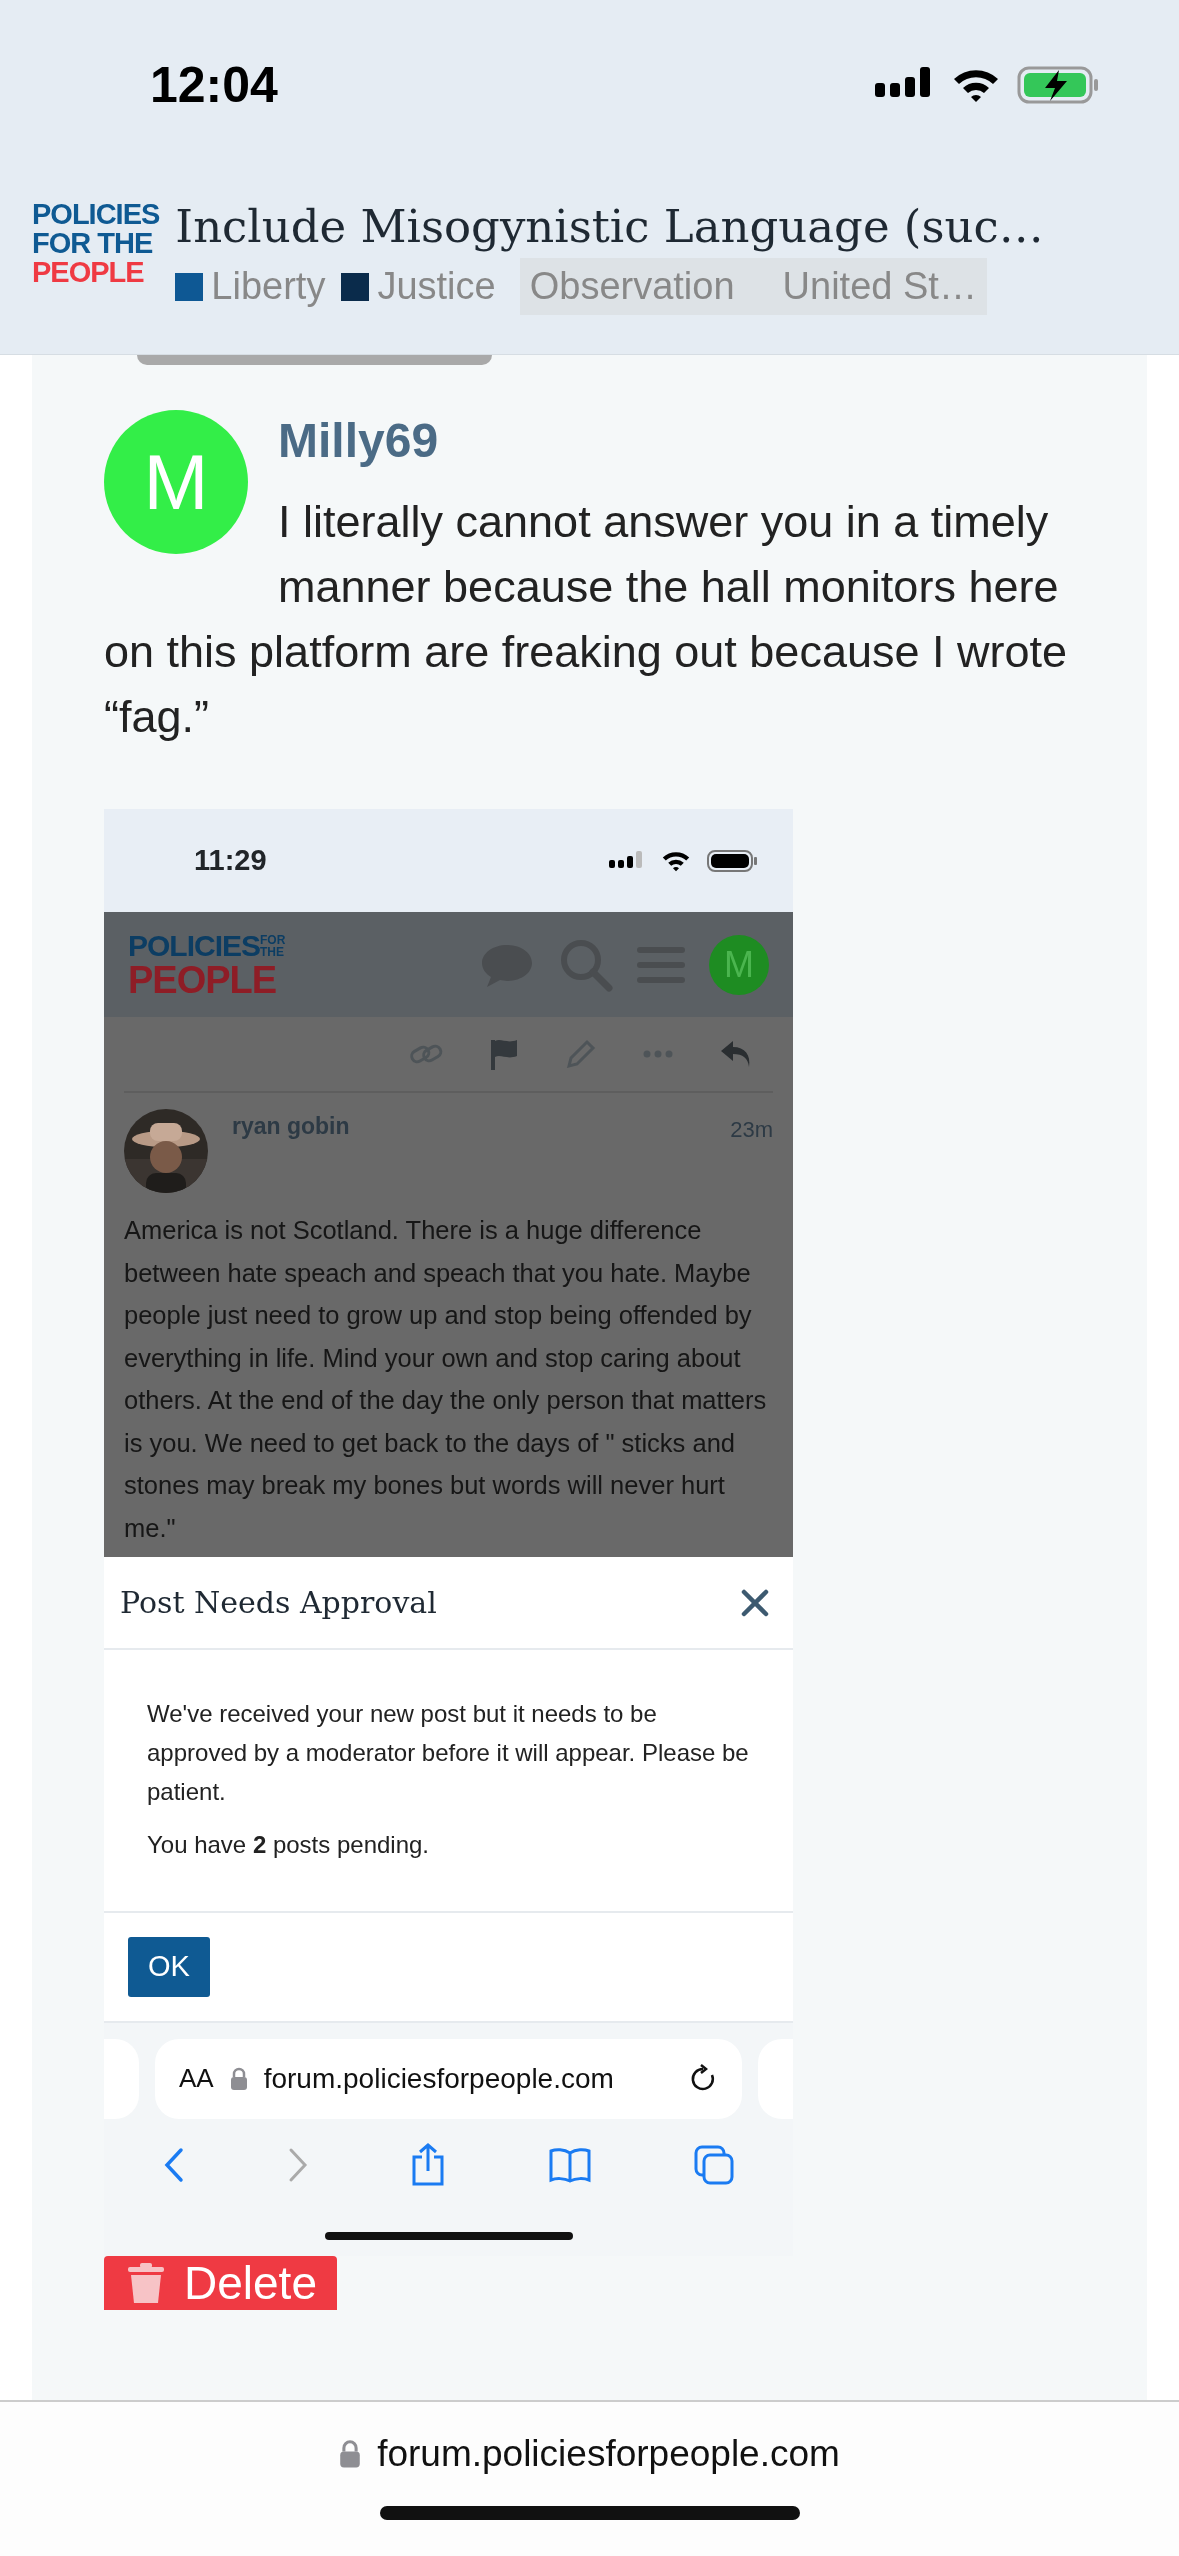 The width and height of the screenshot is (1179, 2556). I want to click on battery-icon, so click(732, 860).